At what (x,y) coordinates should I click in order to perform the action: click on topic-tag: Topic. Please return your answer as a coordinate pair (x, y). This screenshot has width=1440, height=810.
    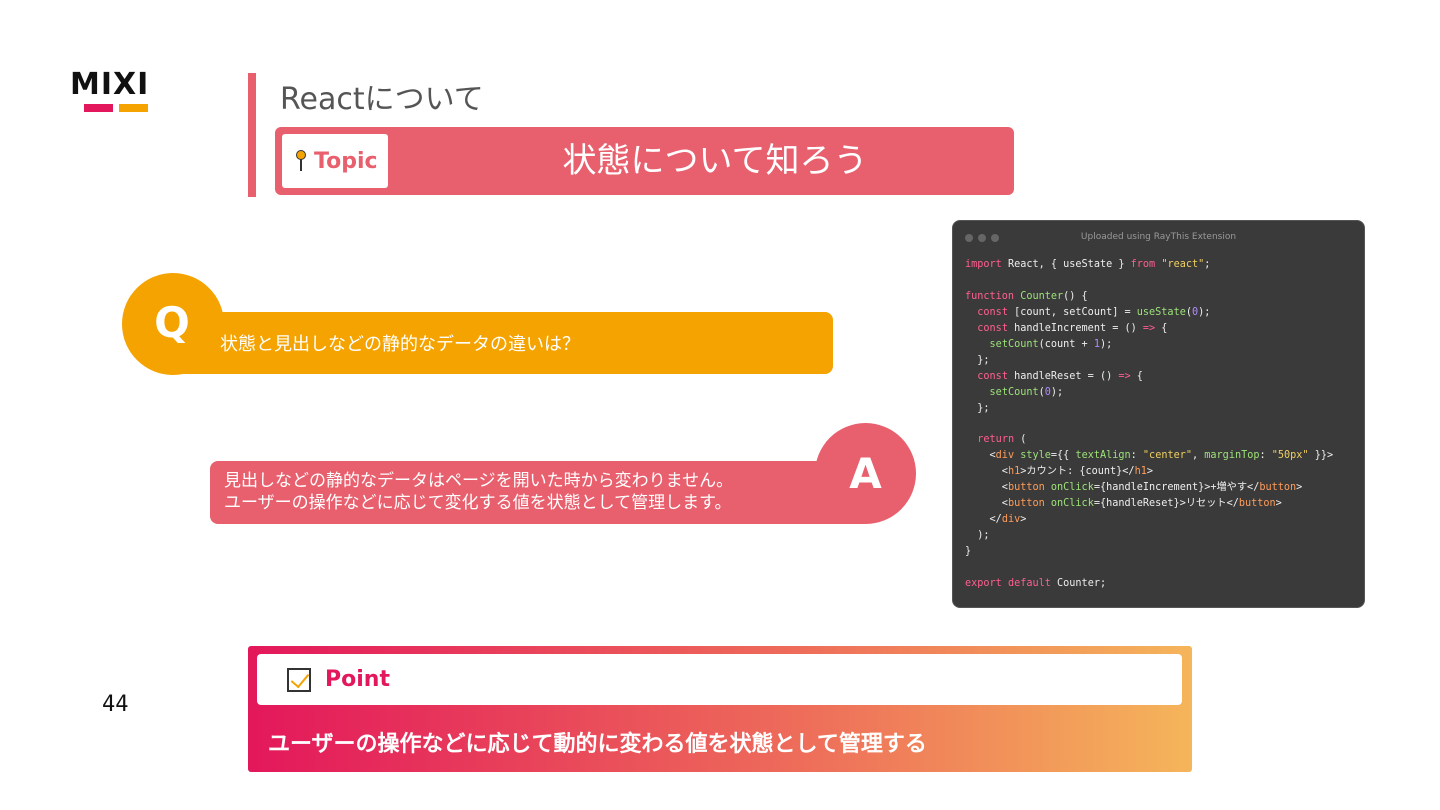
    Looking at the image, I should click on (335, 161).